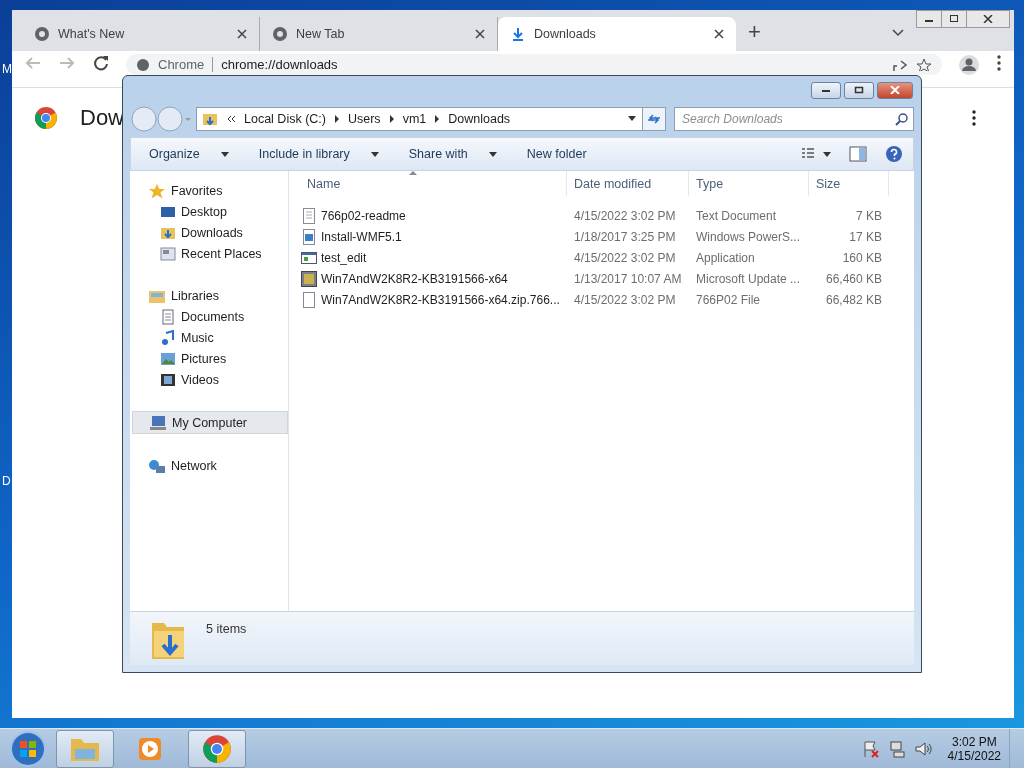  What do you see at coordinates (209, 358) in the screenshot?
I see `nav-item: Pictures` at bounding box center [209, 358].